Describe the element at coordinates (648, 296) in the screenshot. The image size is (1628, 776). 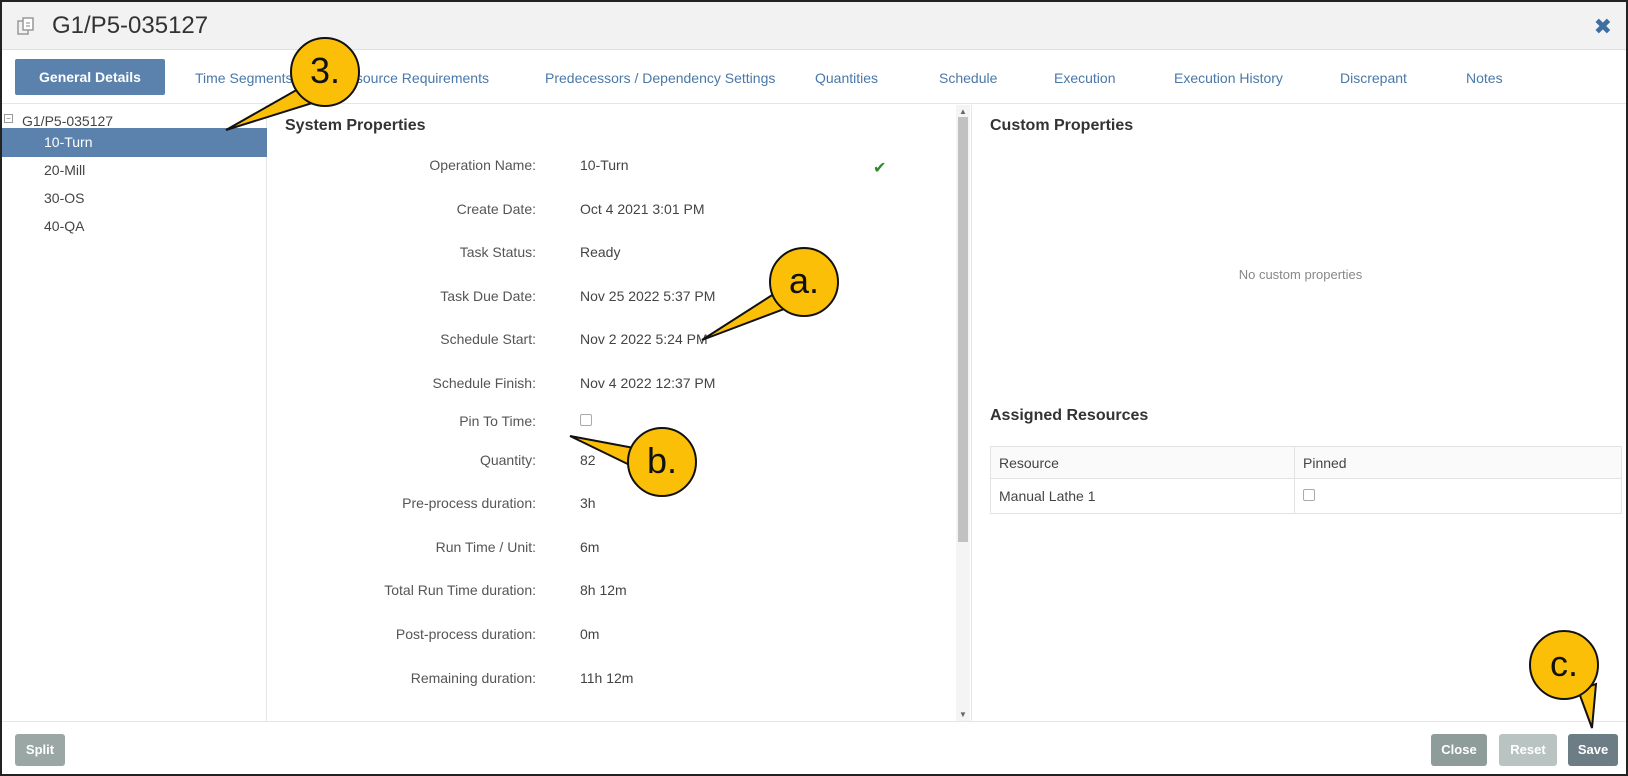
I see `prop-value: Nov 25 2022 5:37 PM` at that location.